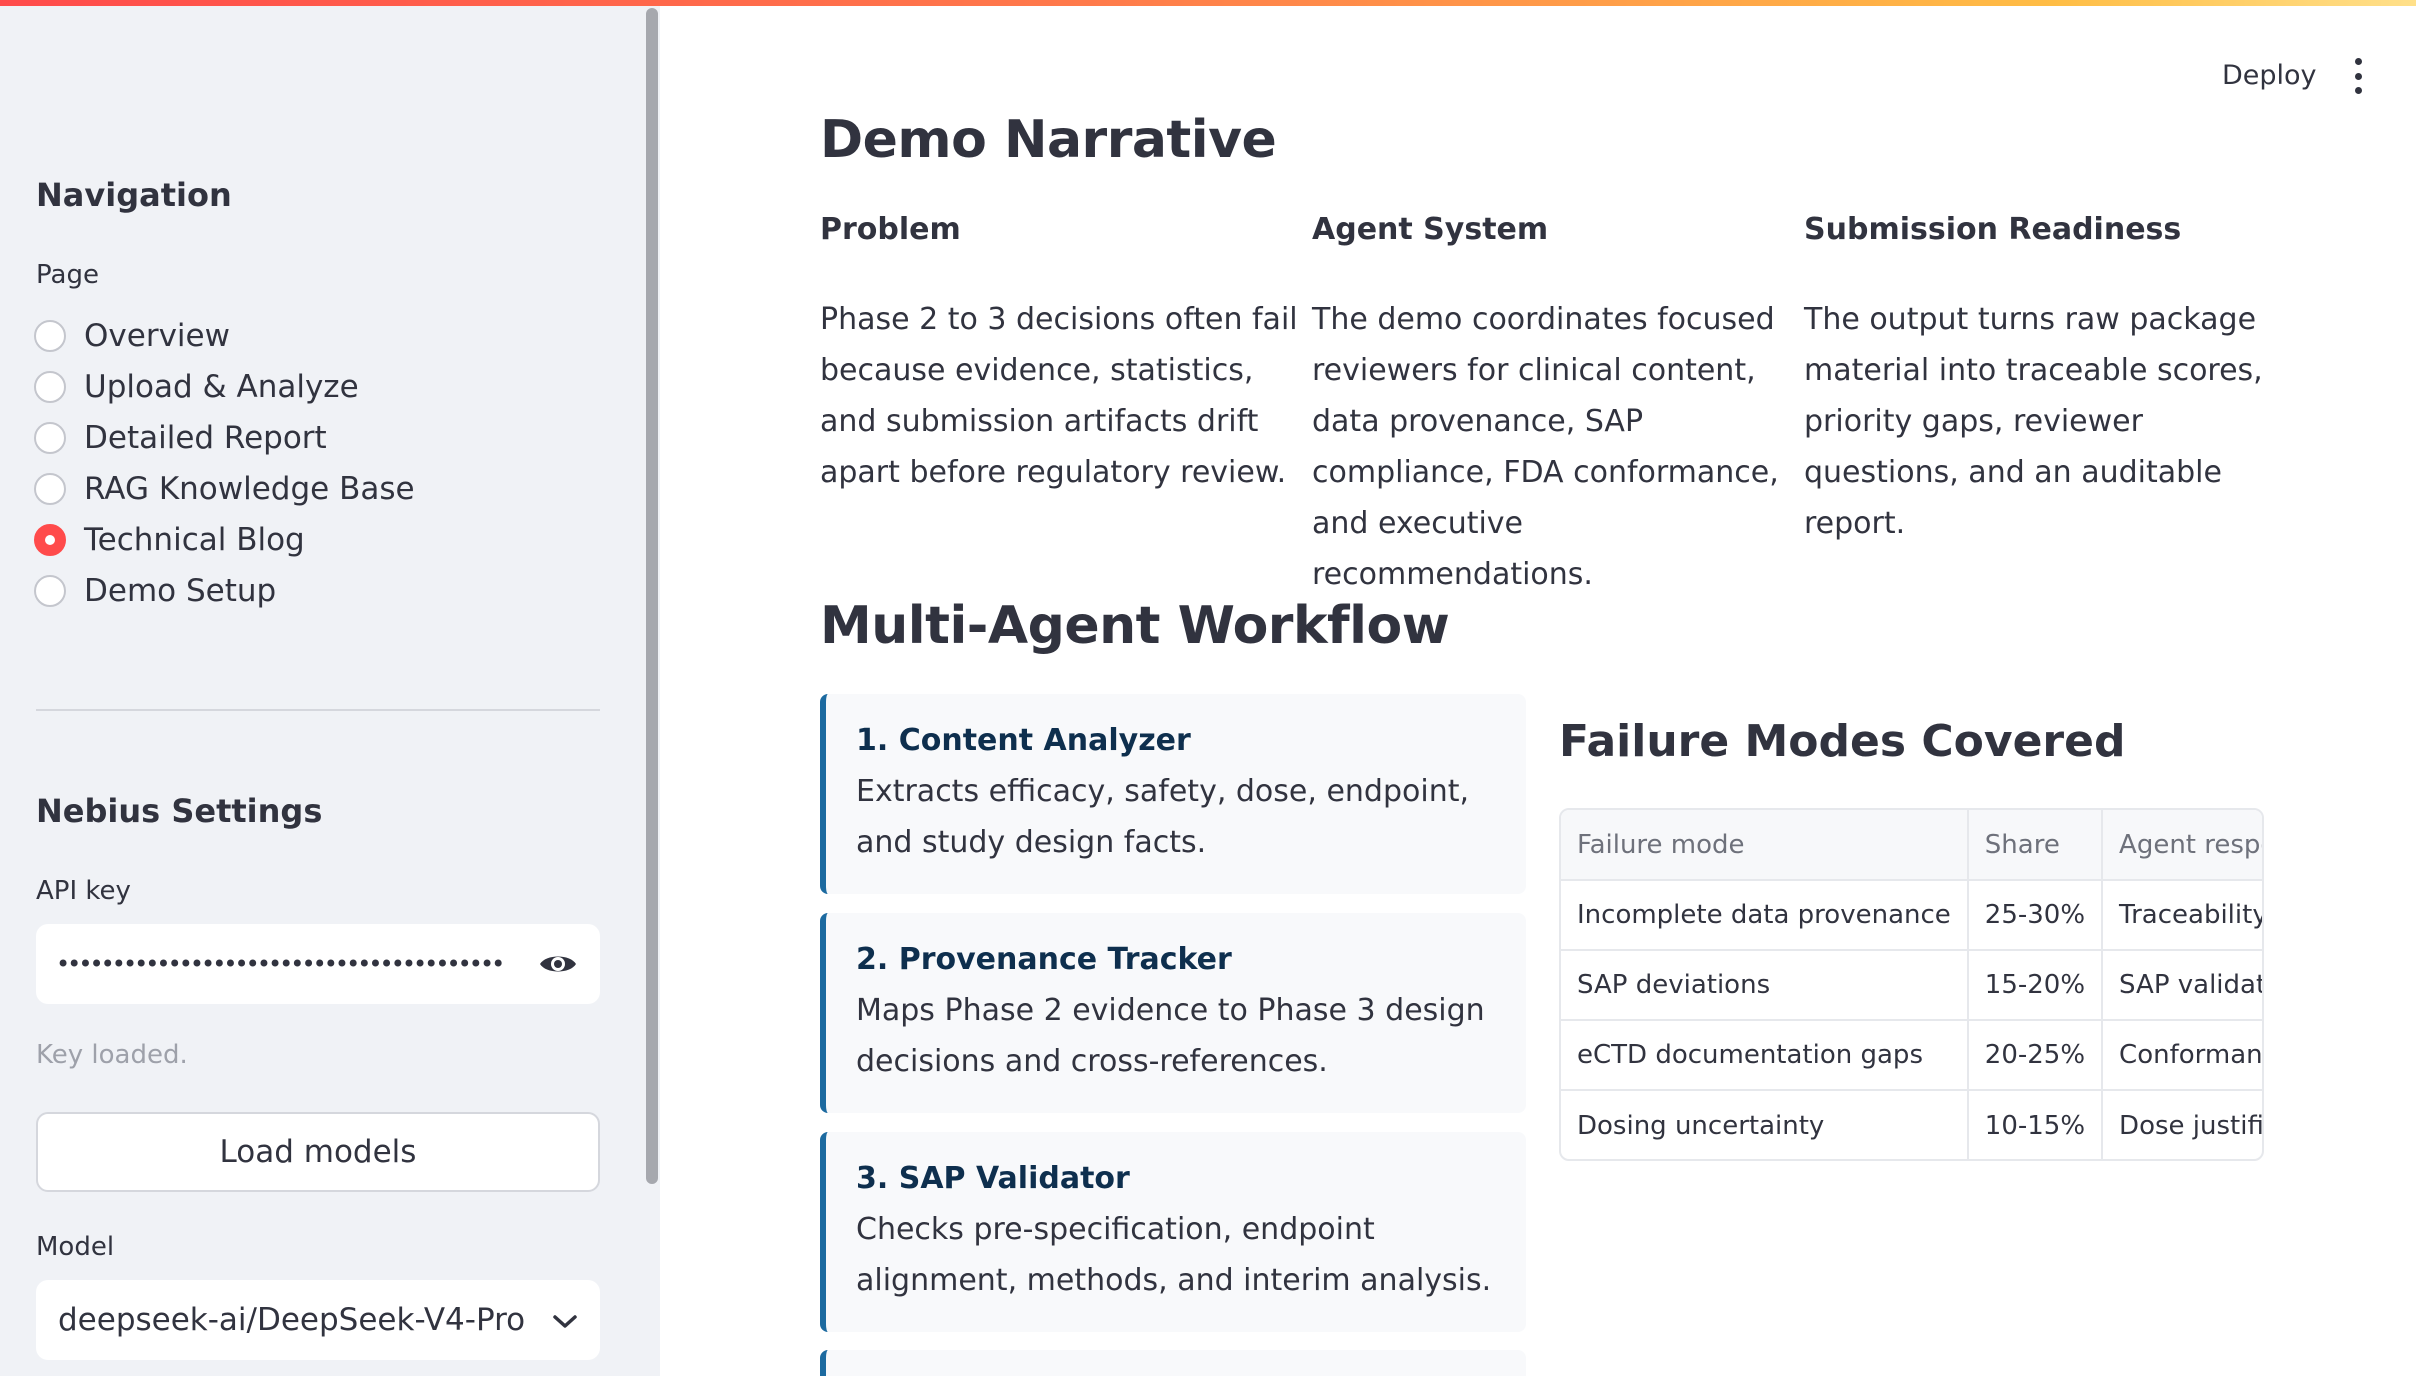 Image resolution: width=2416 pixels, height=1376 pixels. What do you see at coordinates (83, 891) in the screenshot?
I see `api-key-label: API key` at bounding box center [83, 891].